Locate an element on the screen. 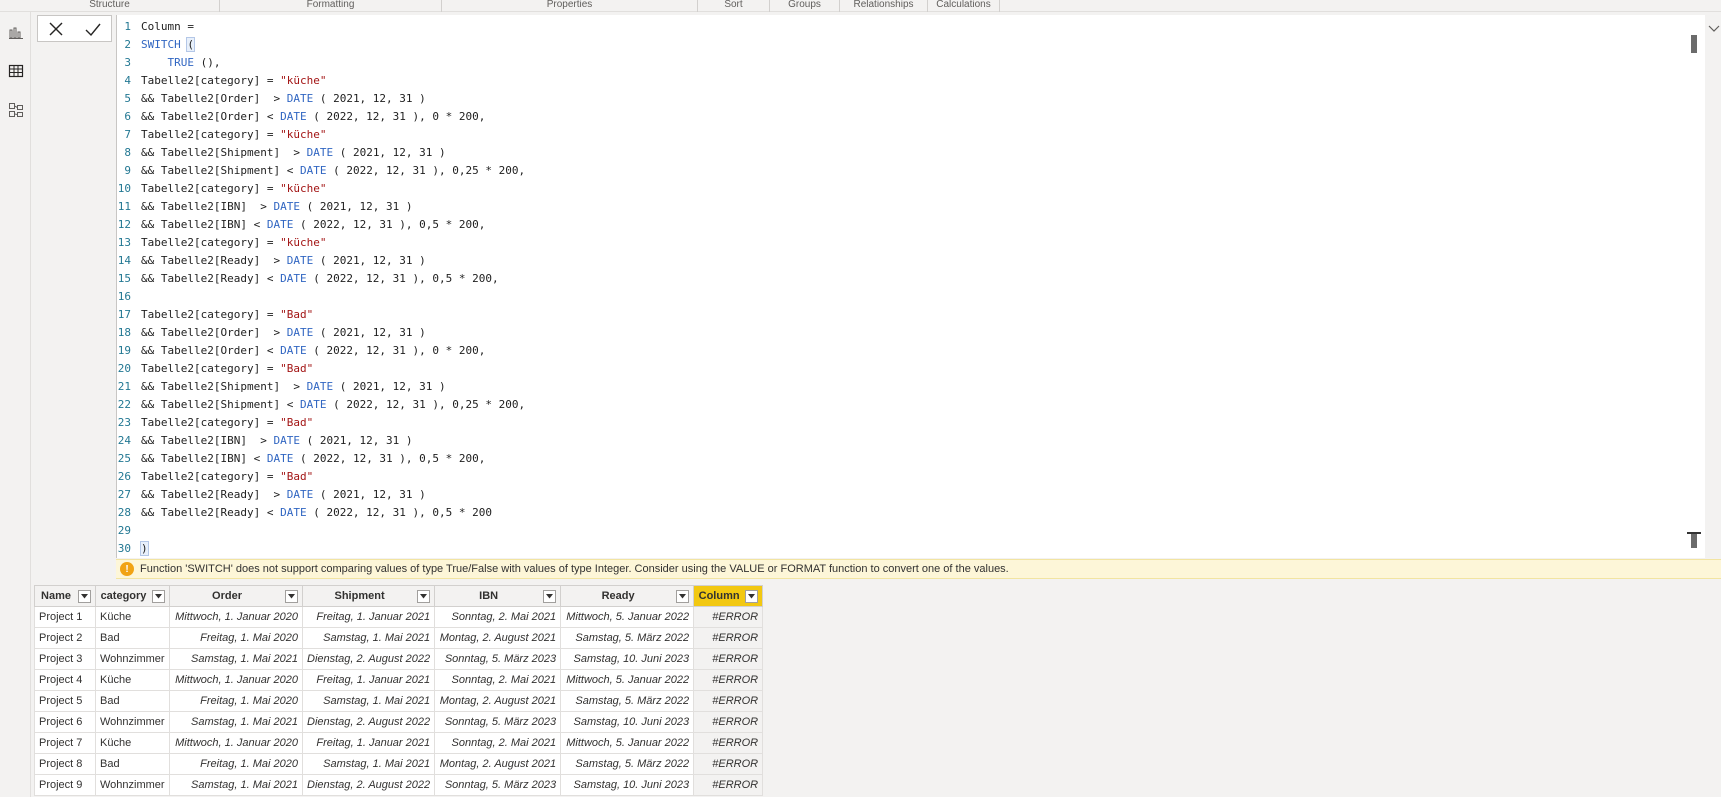 This screenshot has width=1721, height=797. column-header-name: Name is located at coordinates (65, 596).